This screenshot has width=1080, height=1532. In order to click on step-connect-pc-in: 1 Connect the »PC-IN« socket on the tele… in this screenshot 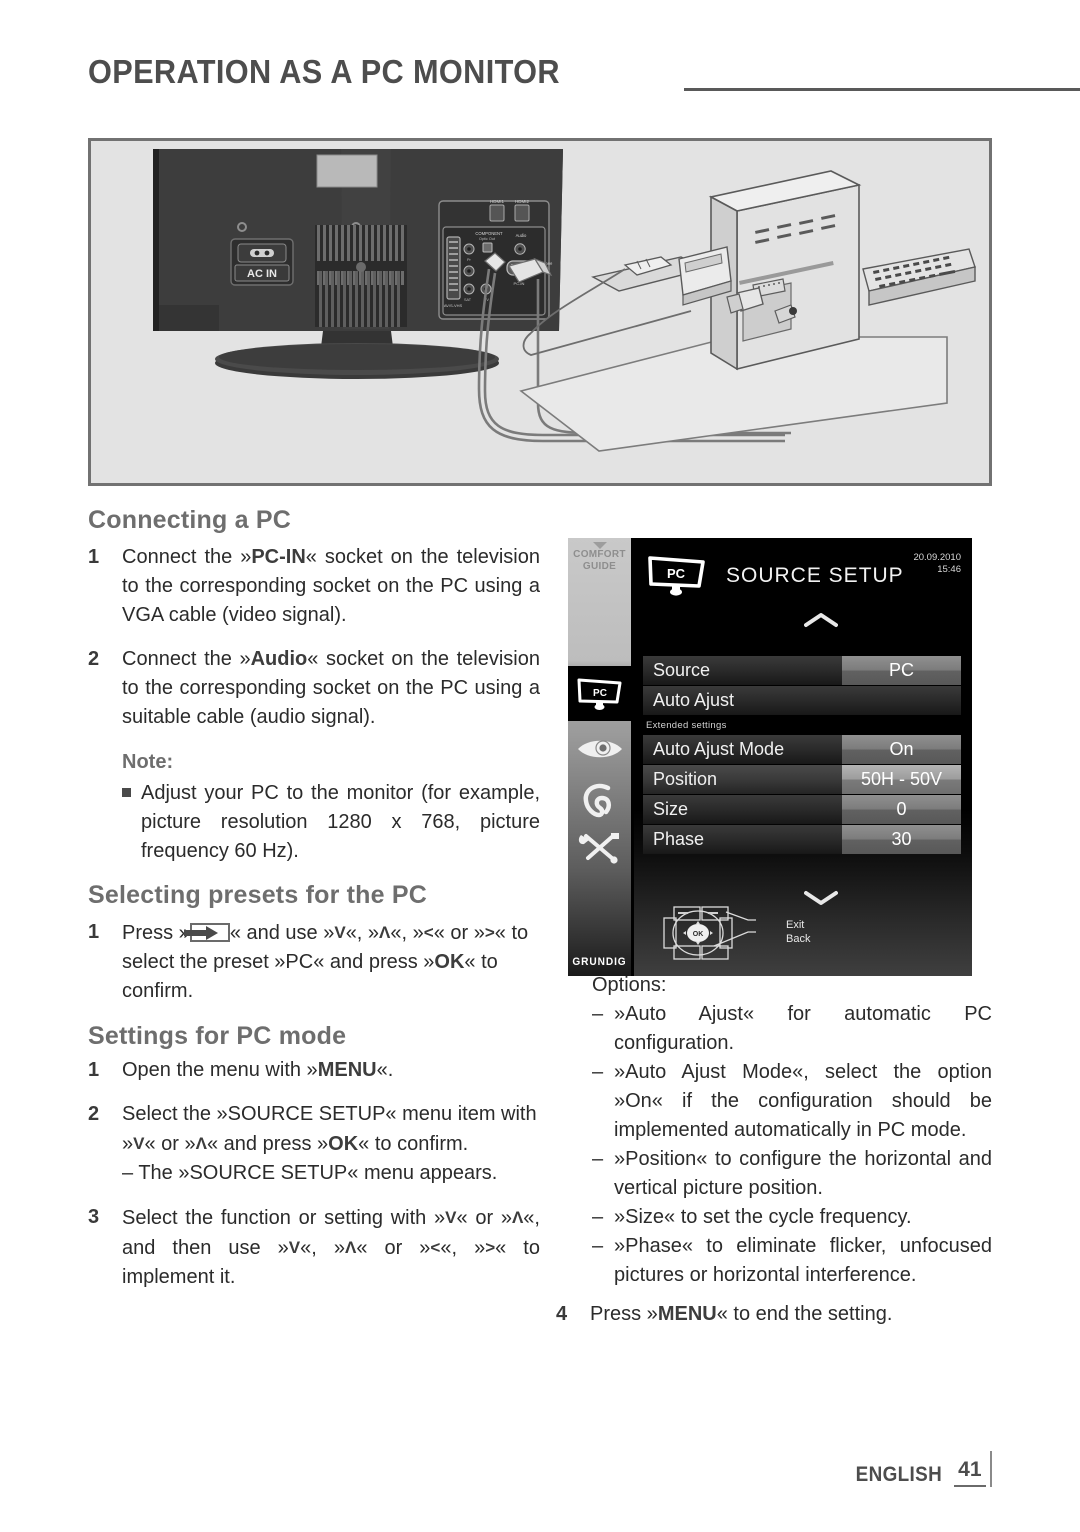, I will do `click(314, 586)`.